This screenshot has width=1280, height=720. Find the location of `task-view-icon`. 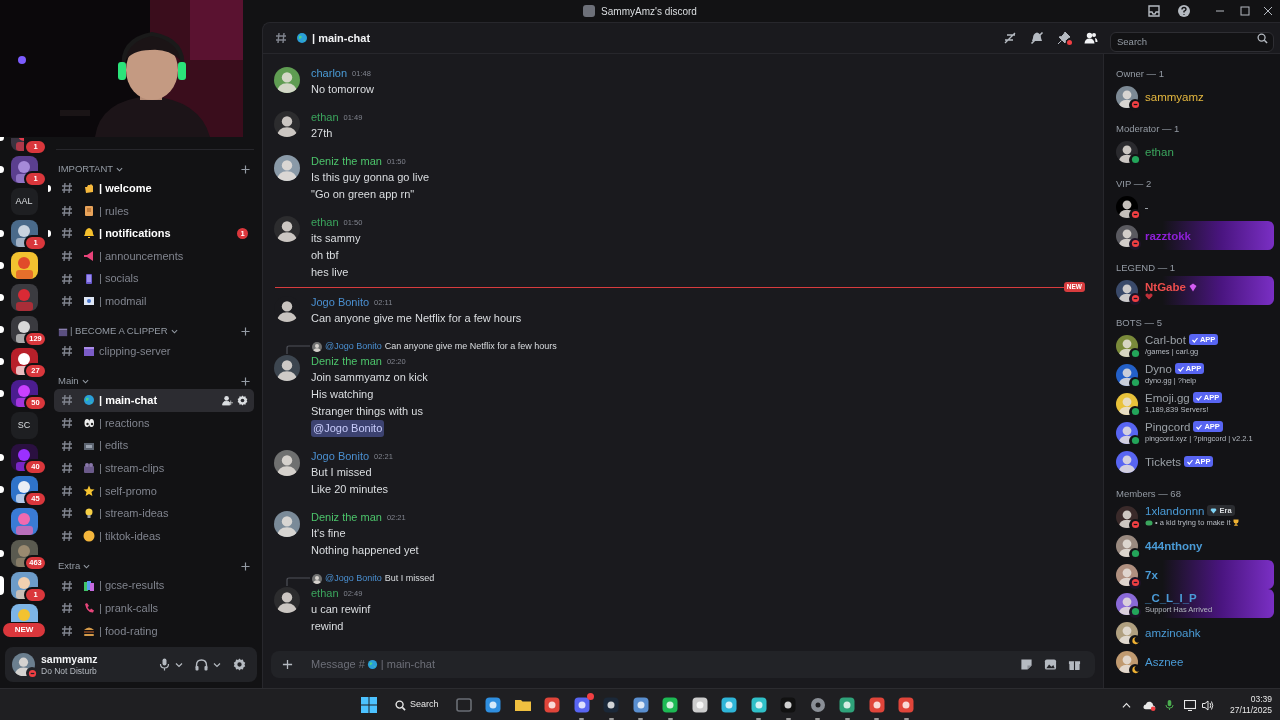

task-view-icon is located at coordinates (463, 705).